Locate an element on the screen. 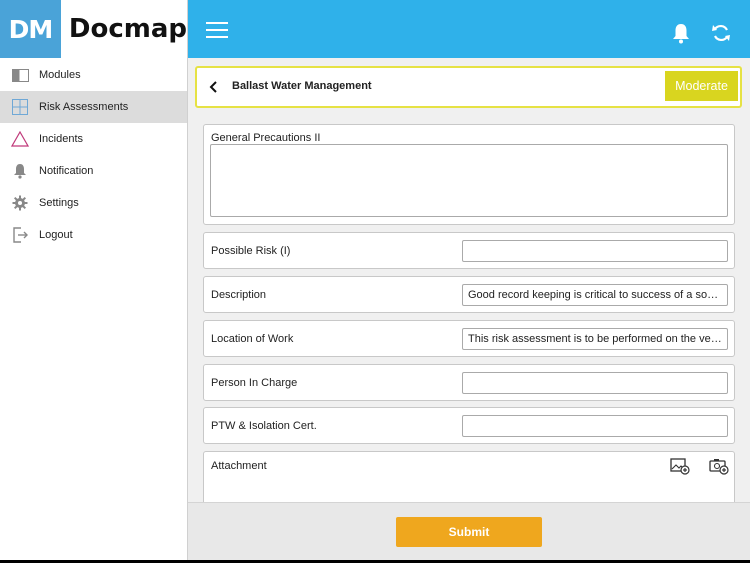 The width and height of the screenshot is (750, 563). logout-icon is located at coordinates (20, 235).